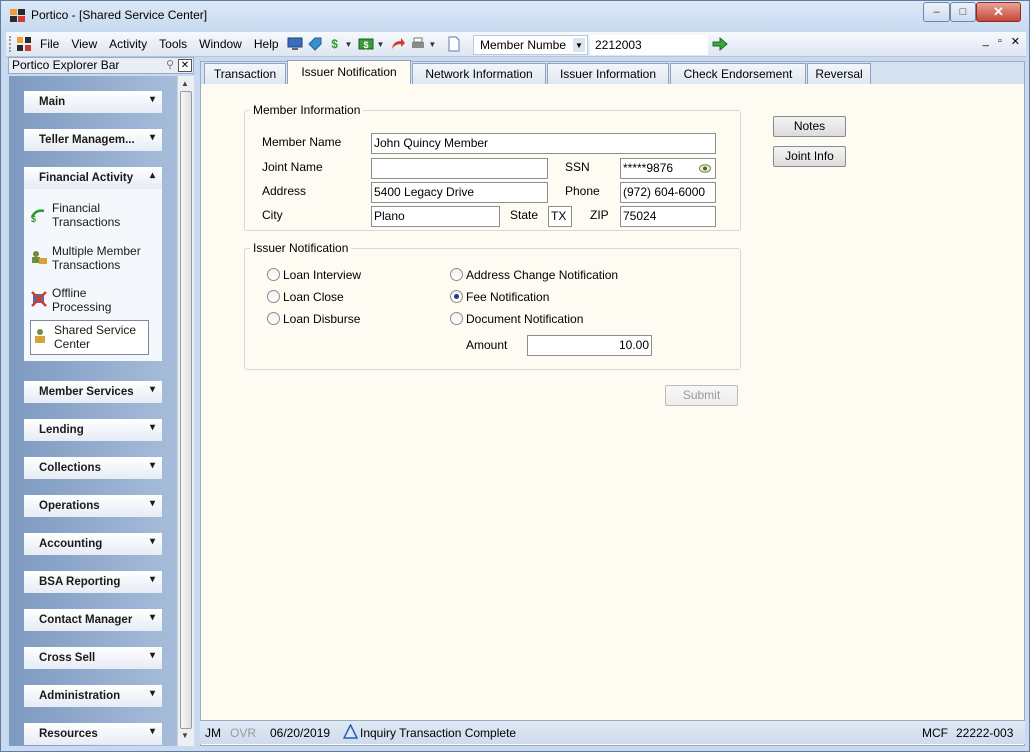  I want to click on minimize-button: –, so click(936, 12).